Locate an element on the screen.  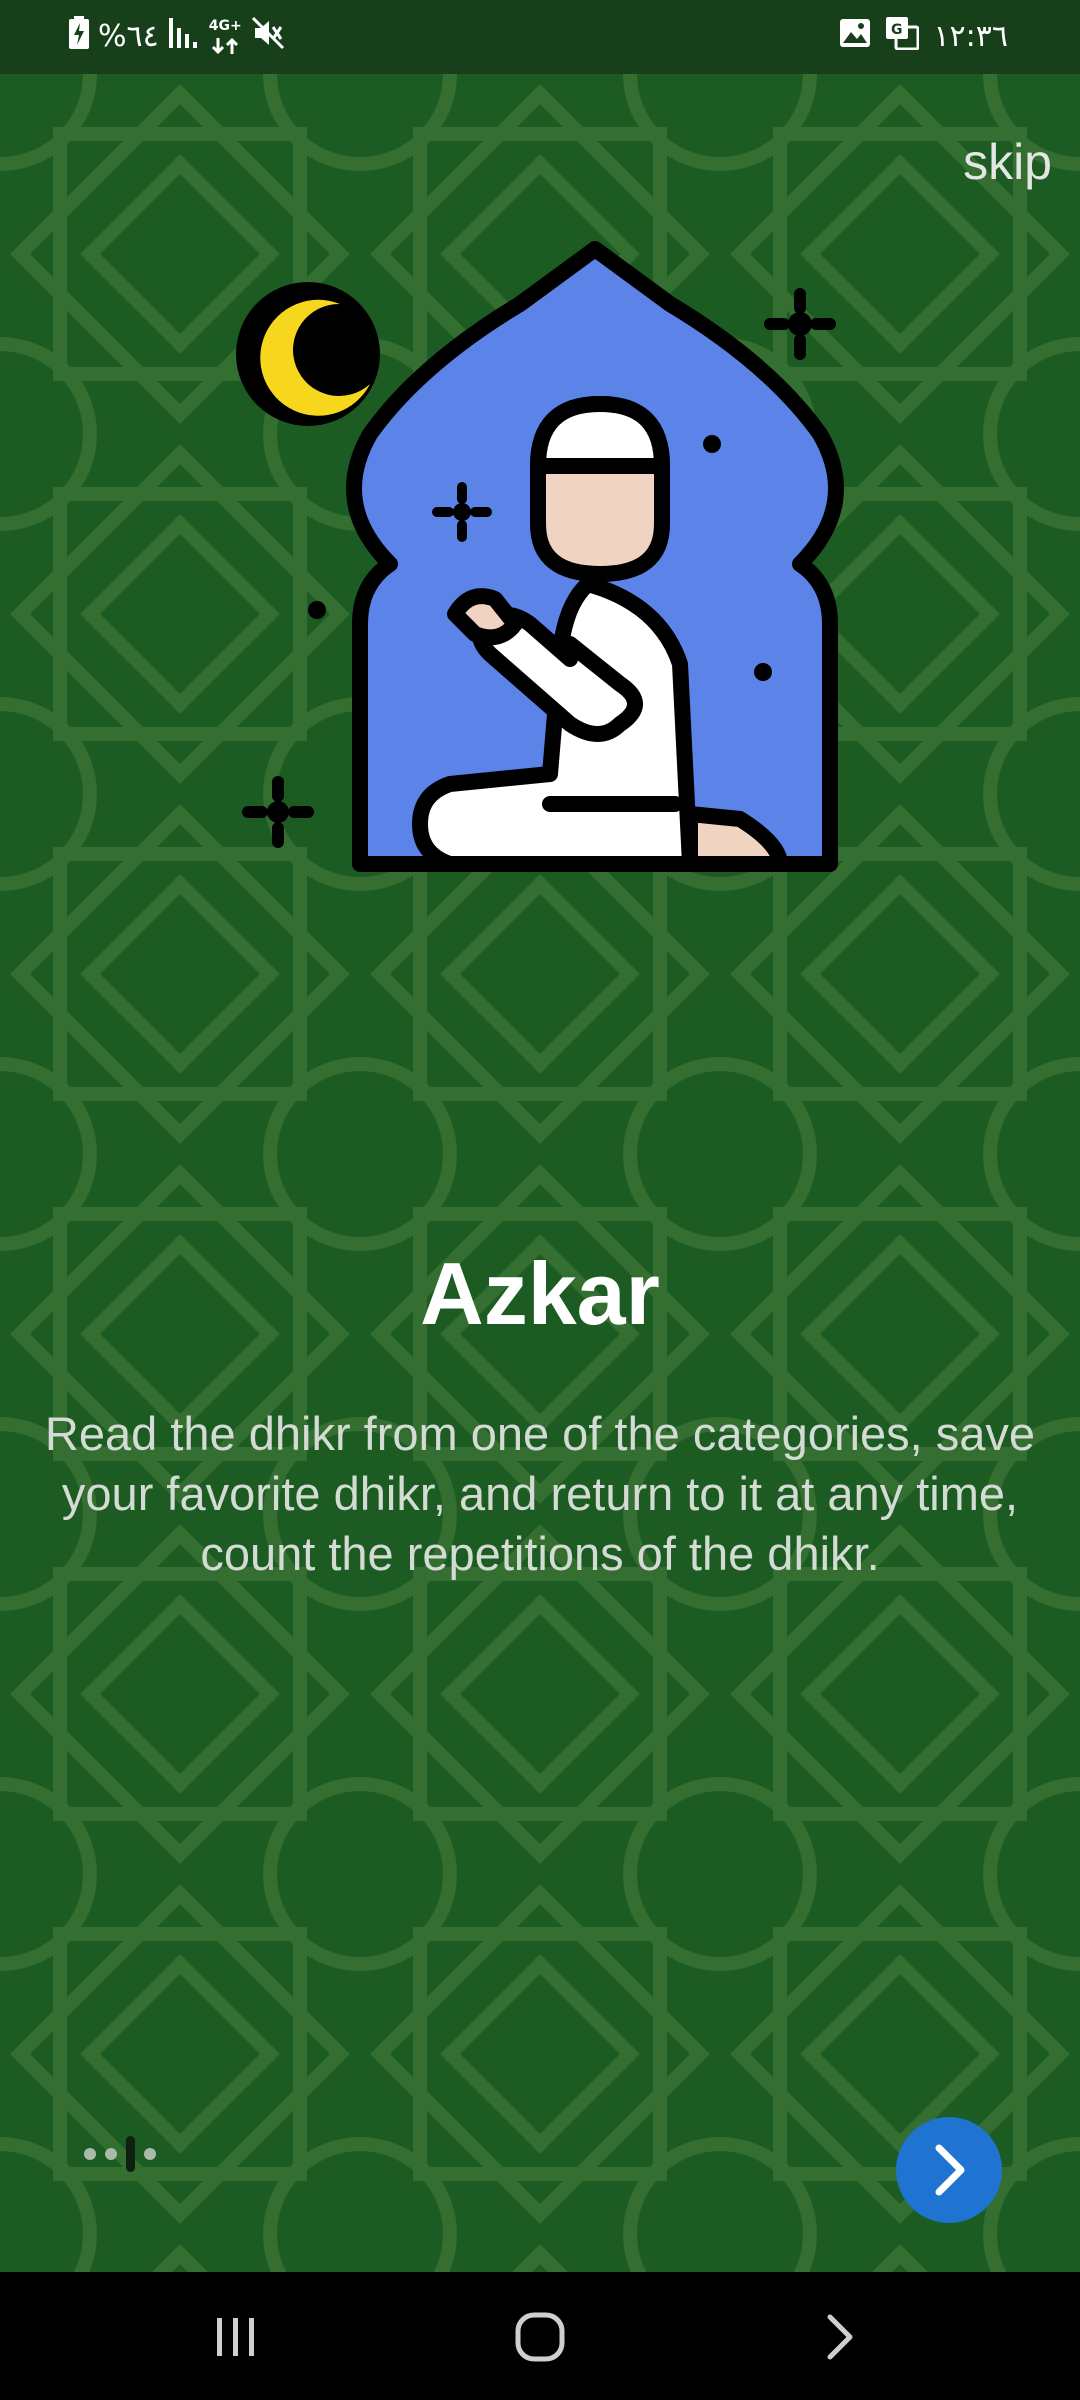
navigation-bar is located at coordinates (540, 2336).